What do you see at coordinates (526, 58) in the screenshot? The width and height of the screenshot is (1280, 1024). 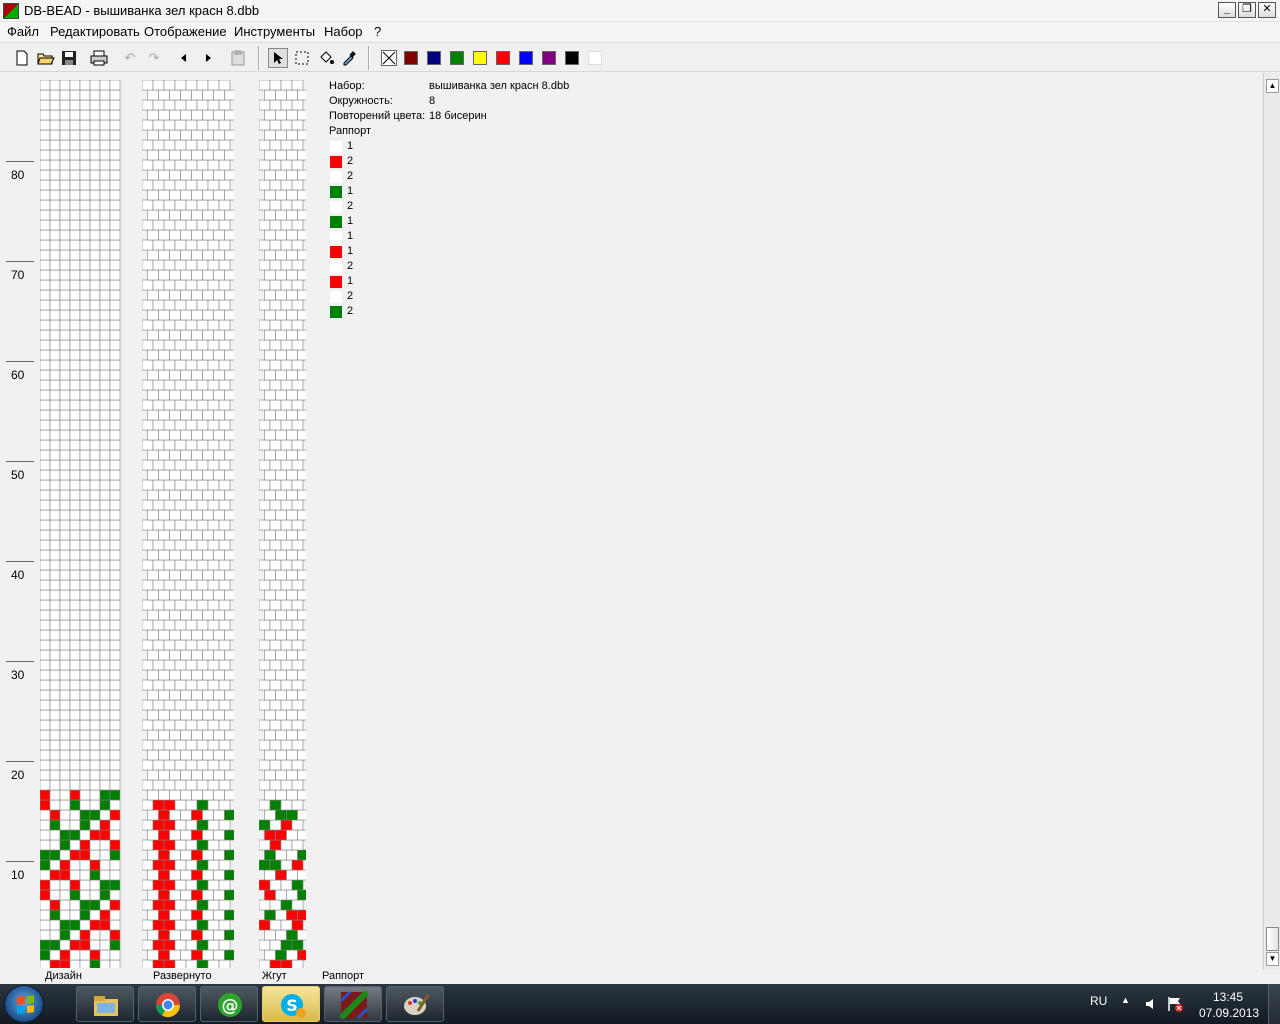 I see `palette-swatch-blue` at bounding box center [526, 58].